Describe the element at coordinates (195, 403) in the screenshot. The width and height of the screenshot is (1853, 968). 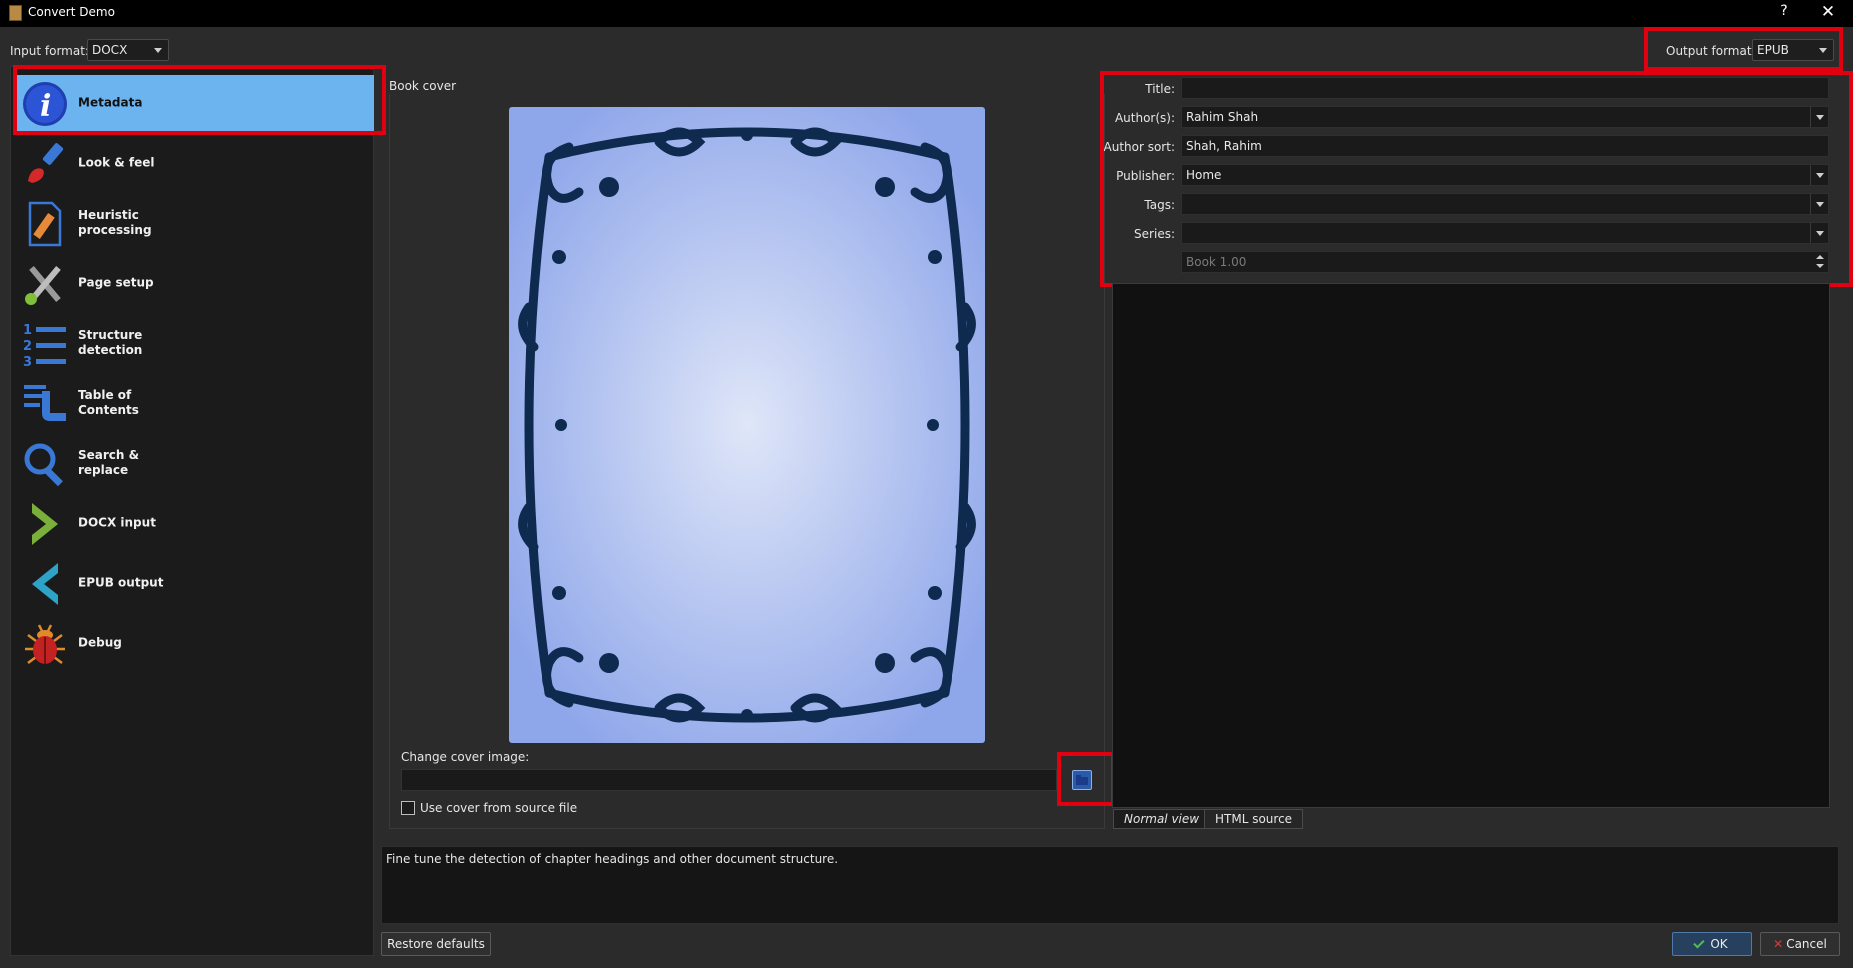
I see `sidebar-item-toc: Table of Contents` at that location.